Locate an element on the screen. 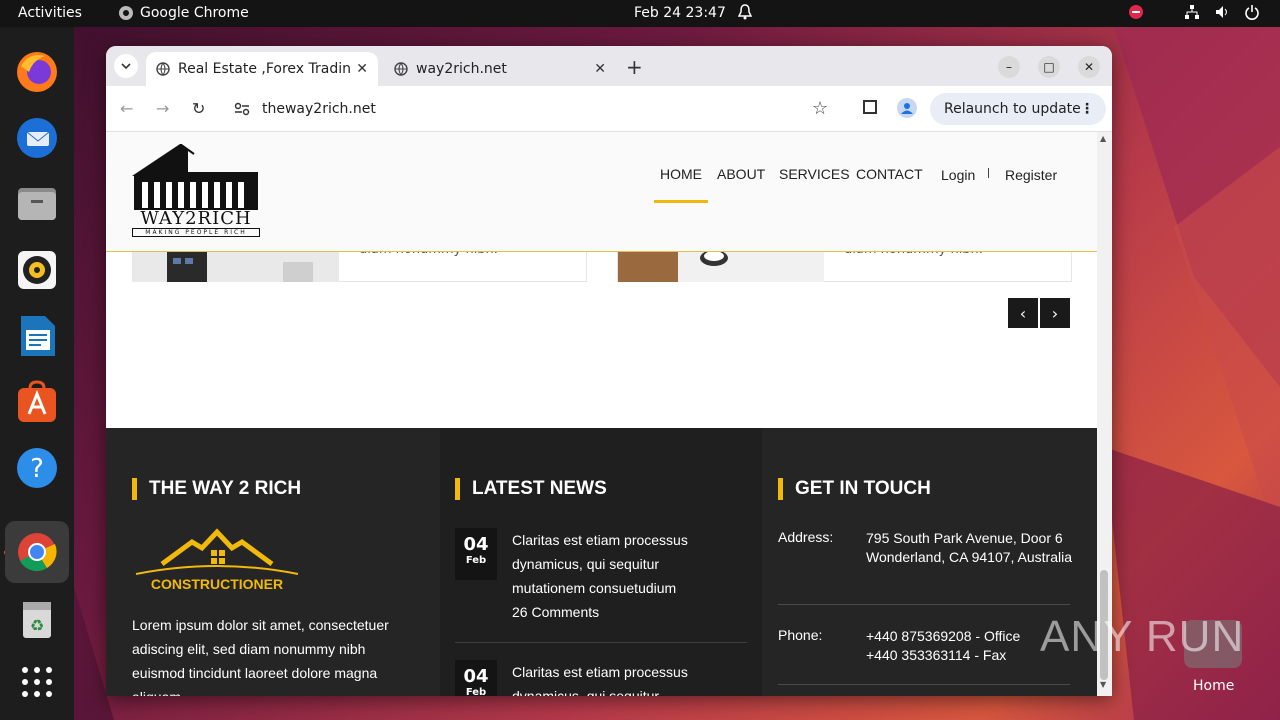  activities-button: Activities is located at coordinates (50, 13).